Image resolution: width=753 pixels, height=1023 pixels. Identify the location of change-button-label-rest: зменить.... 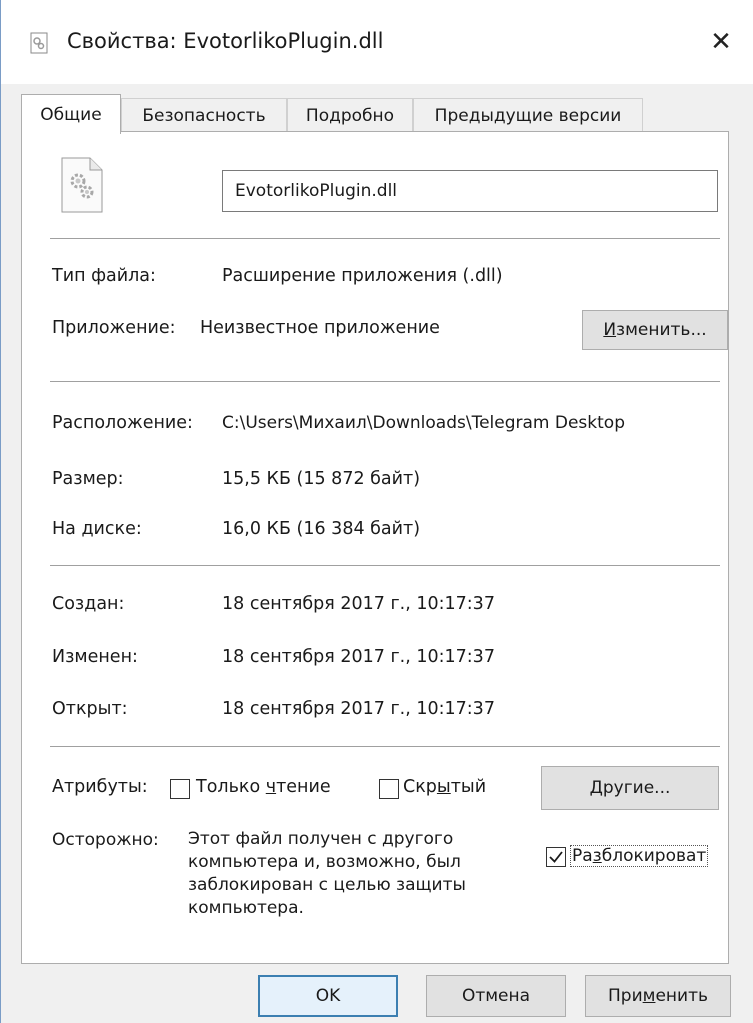
(661, 330).